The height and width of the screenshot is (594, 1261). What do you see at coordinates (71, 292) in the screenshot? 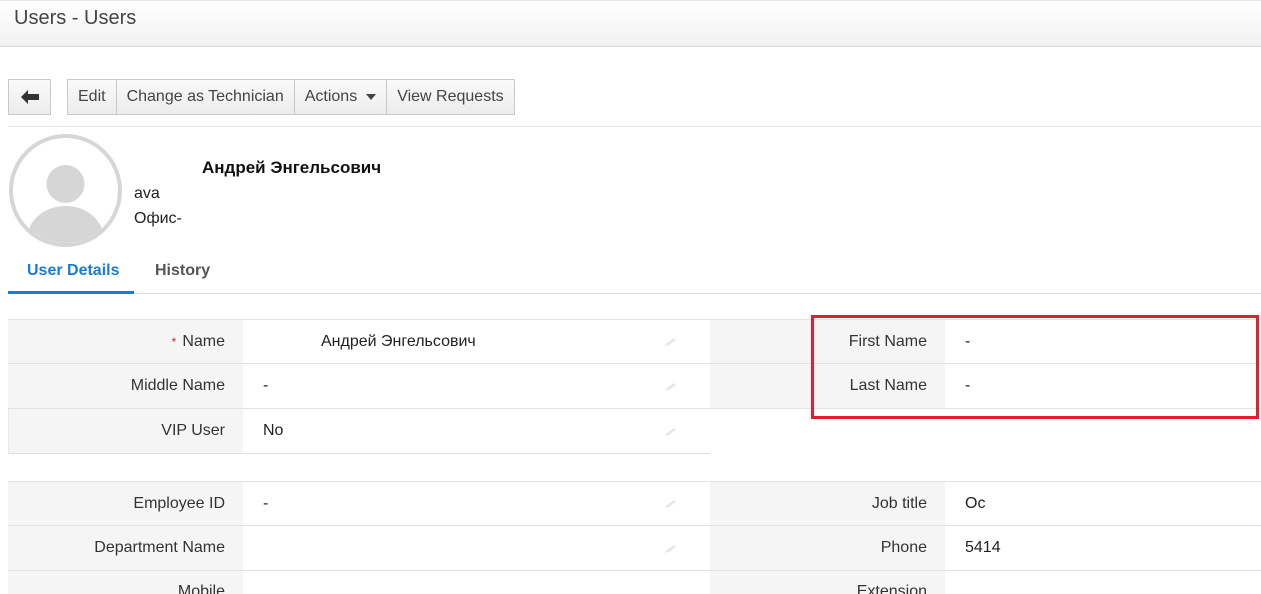
I see `active-tab-indicator` at bounding box center [71, 292].